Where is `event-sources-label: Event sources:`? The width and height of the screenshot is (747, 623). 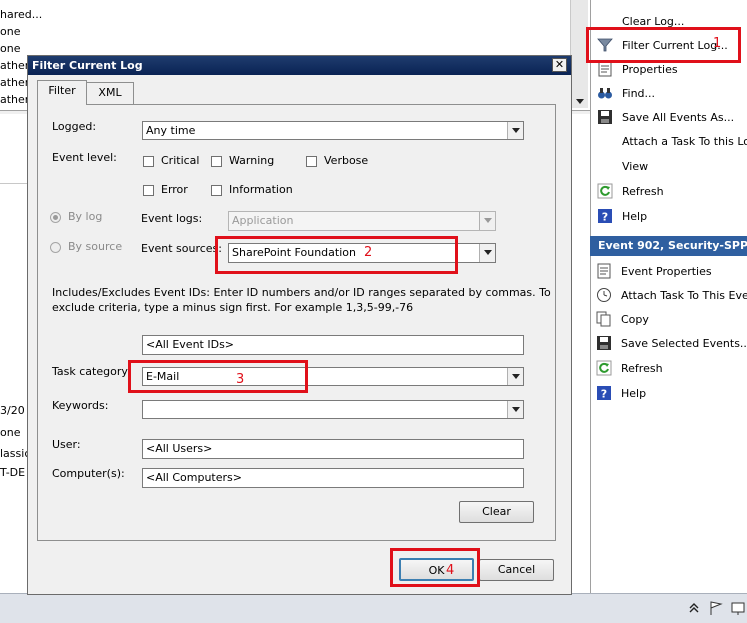
event-sources-label: Event sources: is located at coordinates (181, 248).